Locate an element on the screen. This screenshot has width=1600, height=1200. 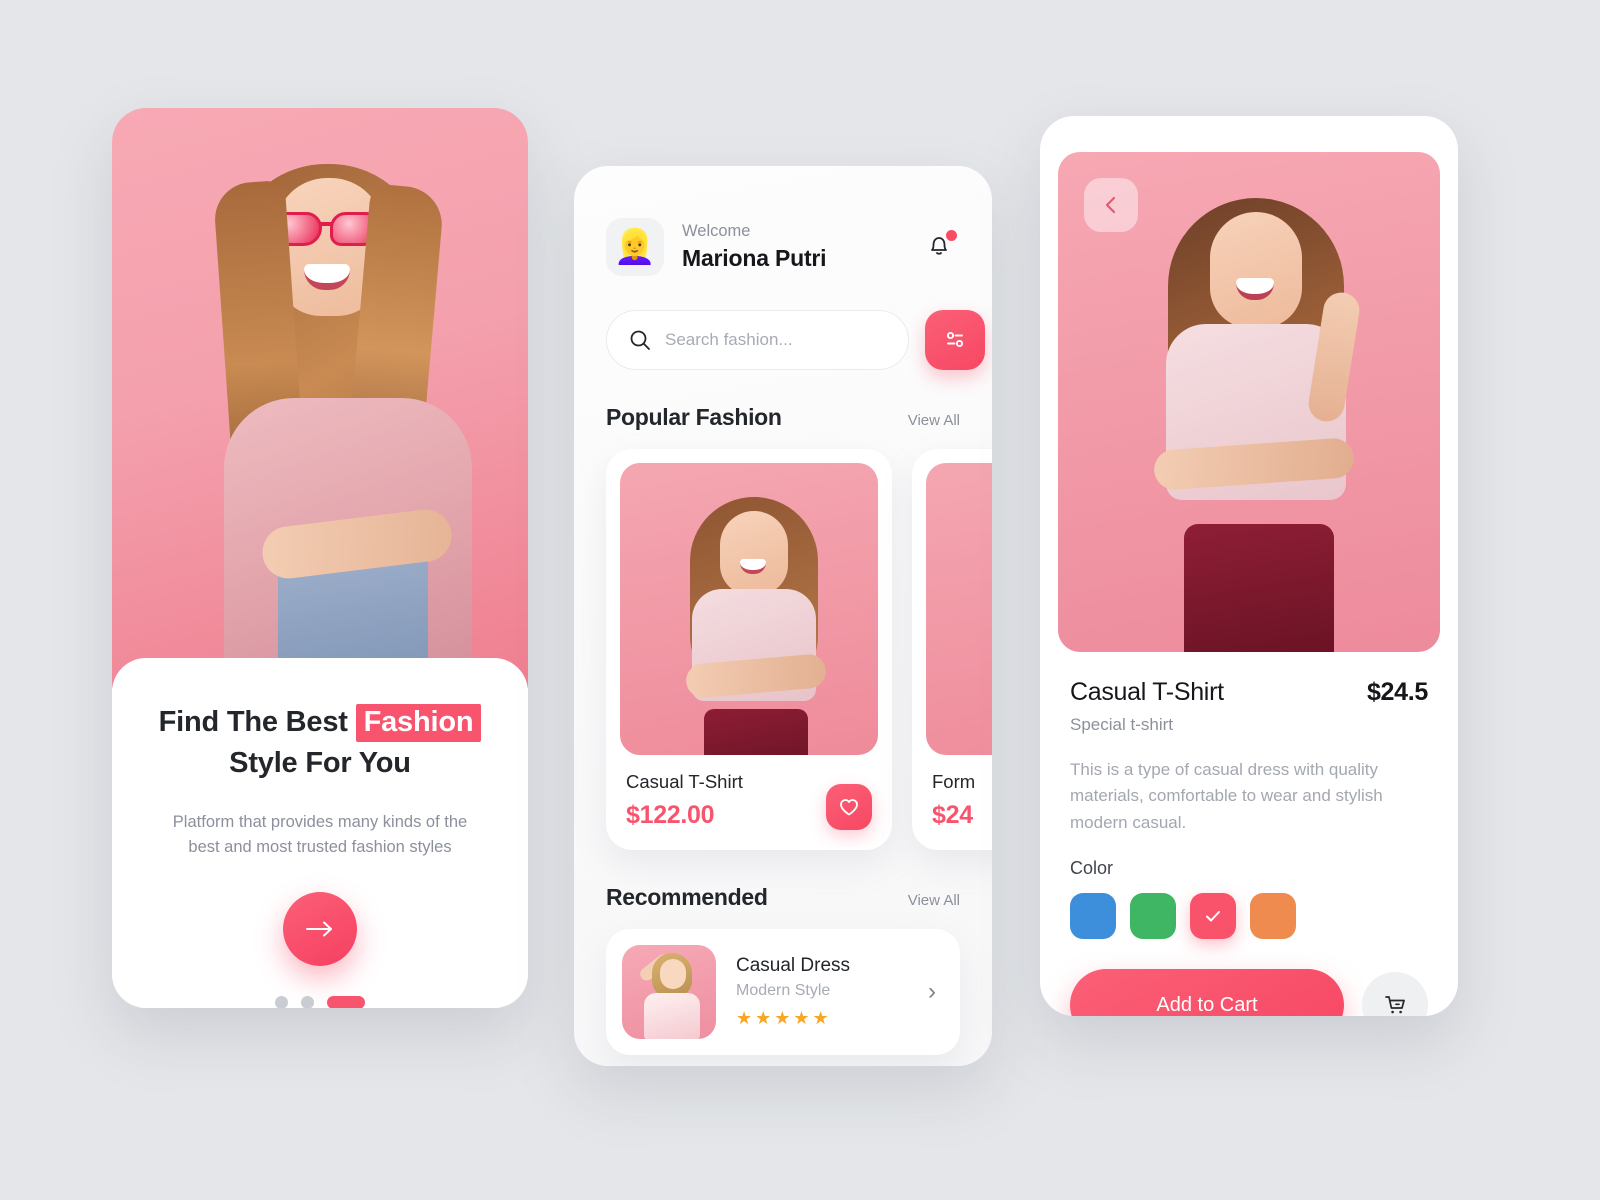
arrow-right-icon is located at coordinates (319, 929).